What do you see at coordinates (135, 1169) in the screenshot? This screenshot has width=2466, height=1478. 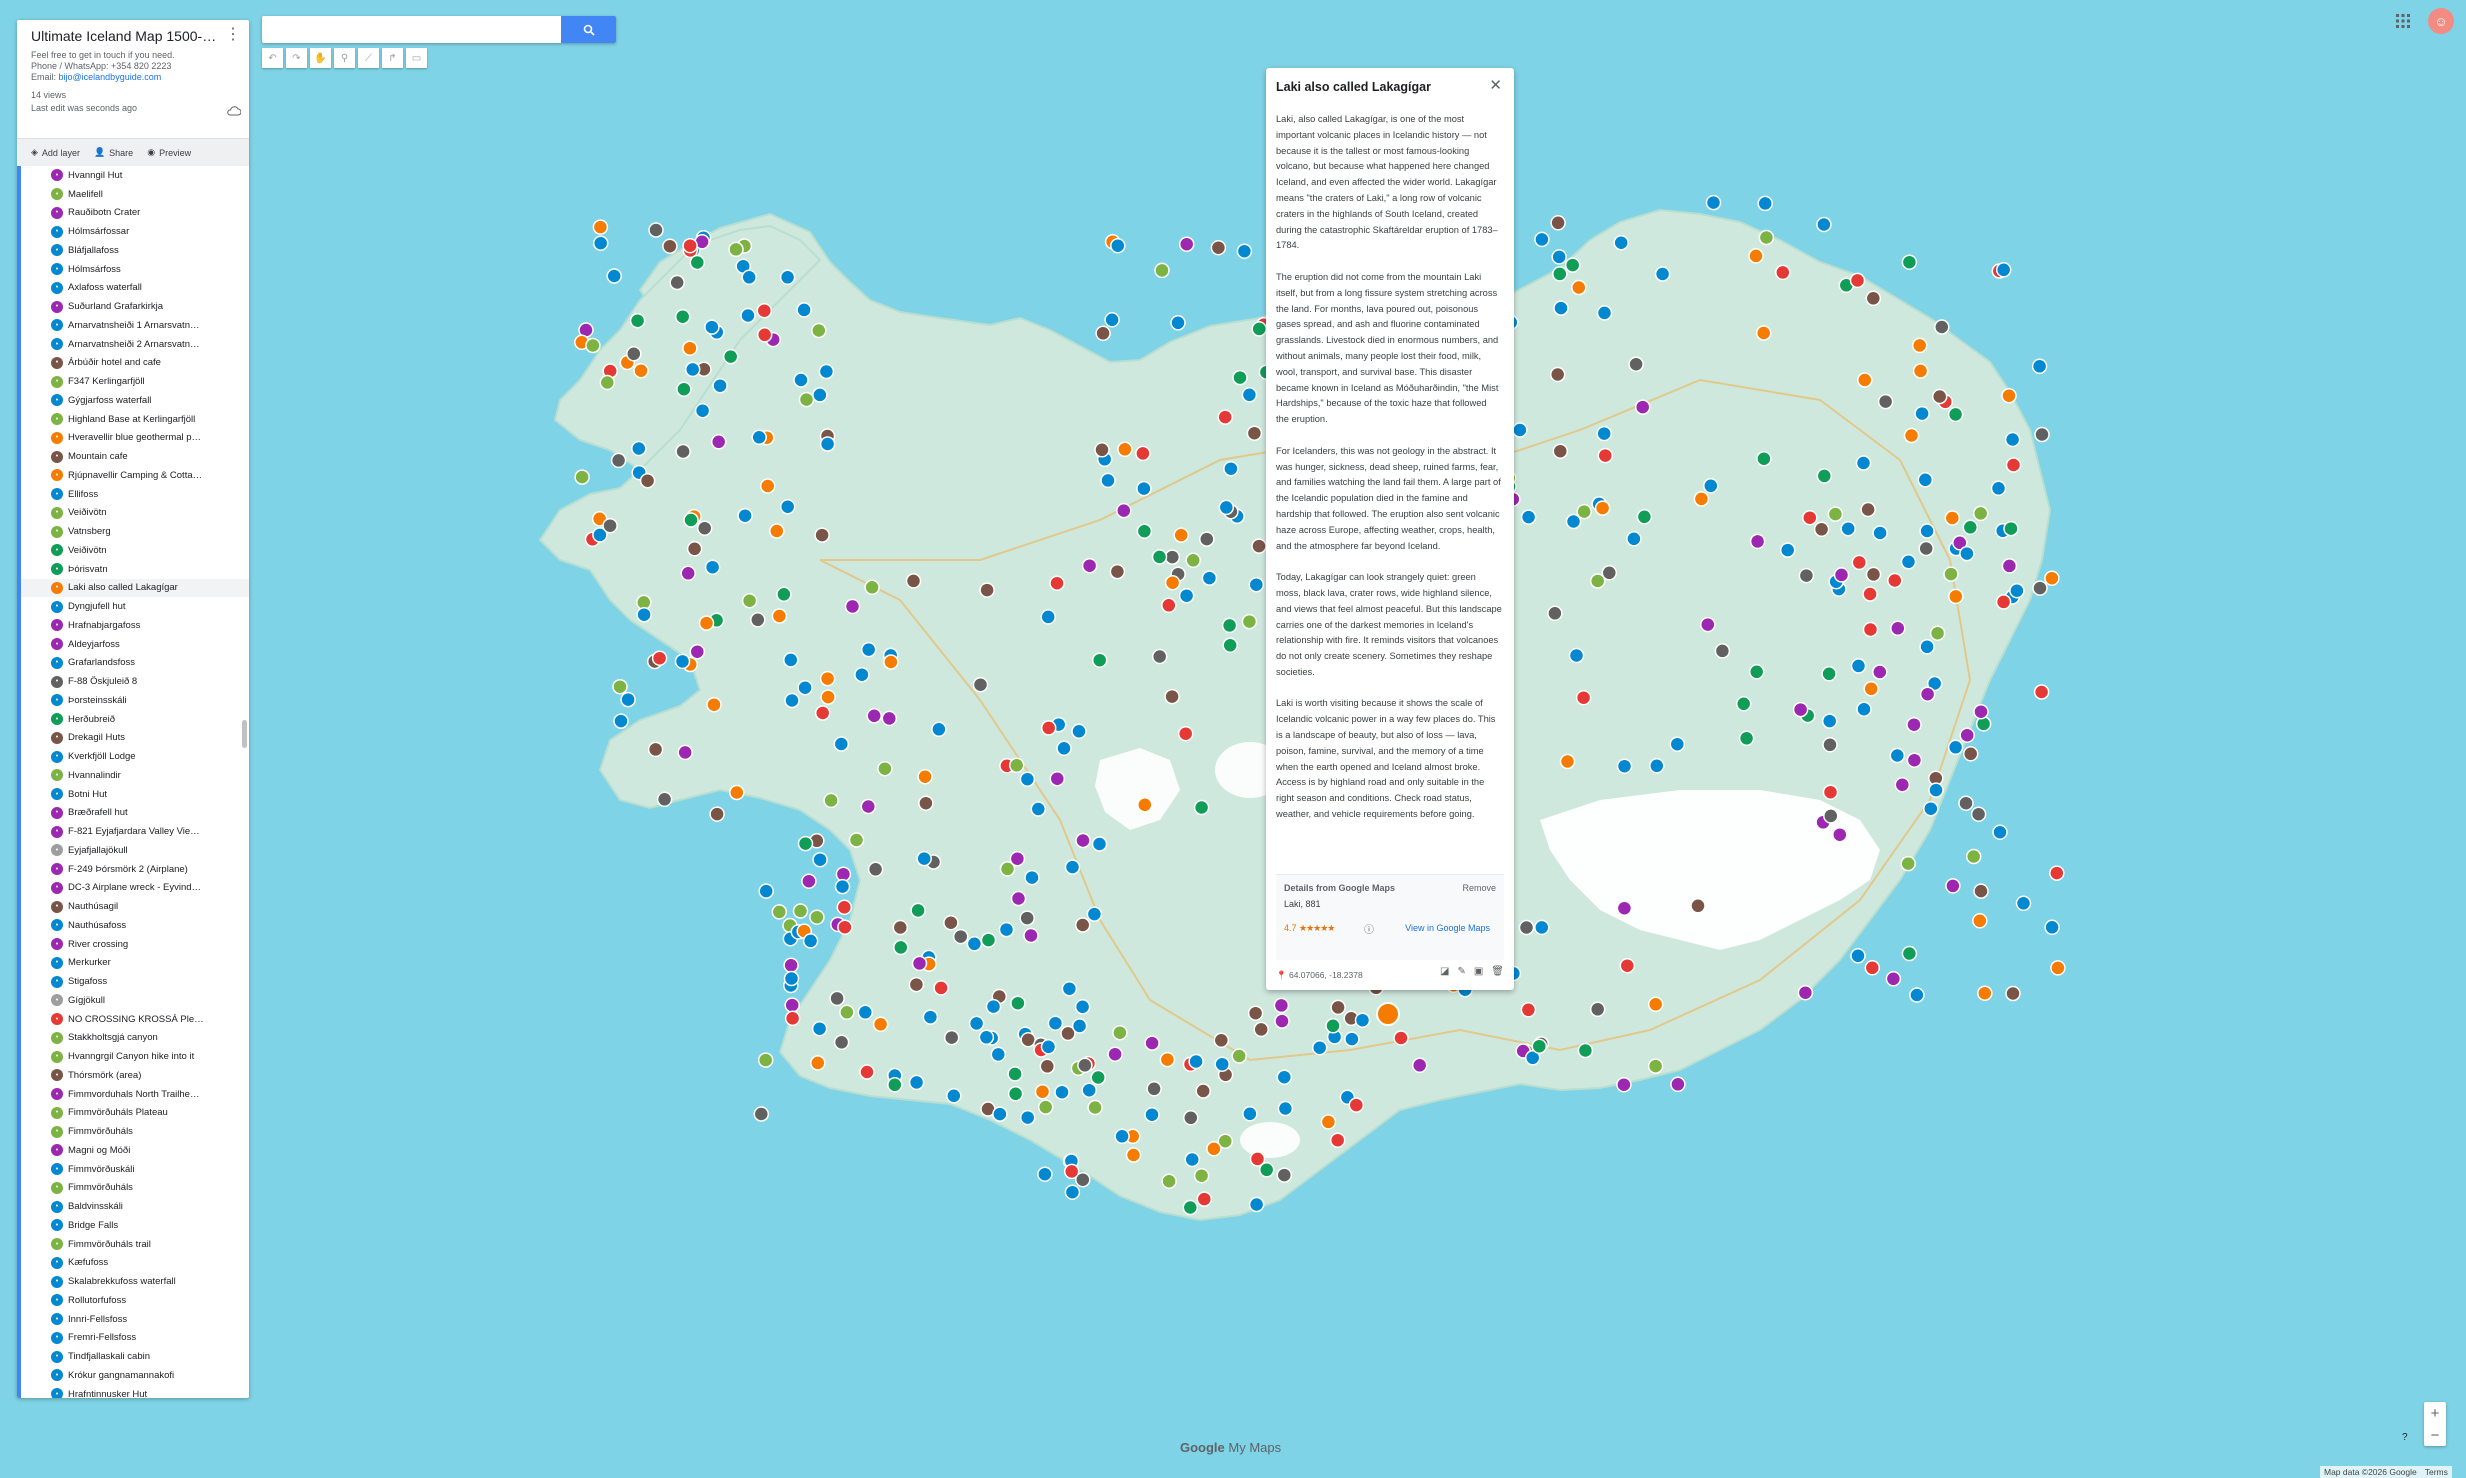 I see `list-item: • Fimmvörðuskáli` at bounding box center [135, 1169].